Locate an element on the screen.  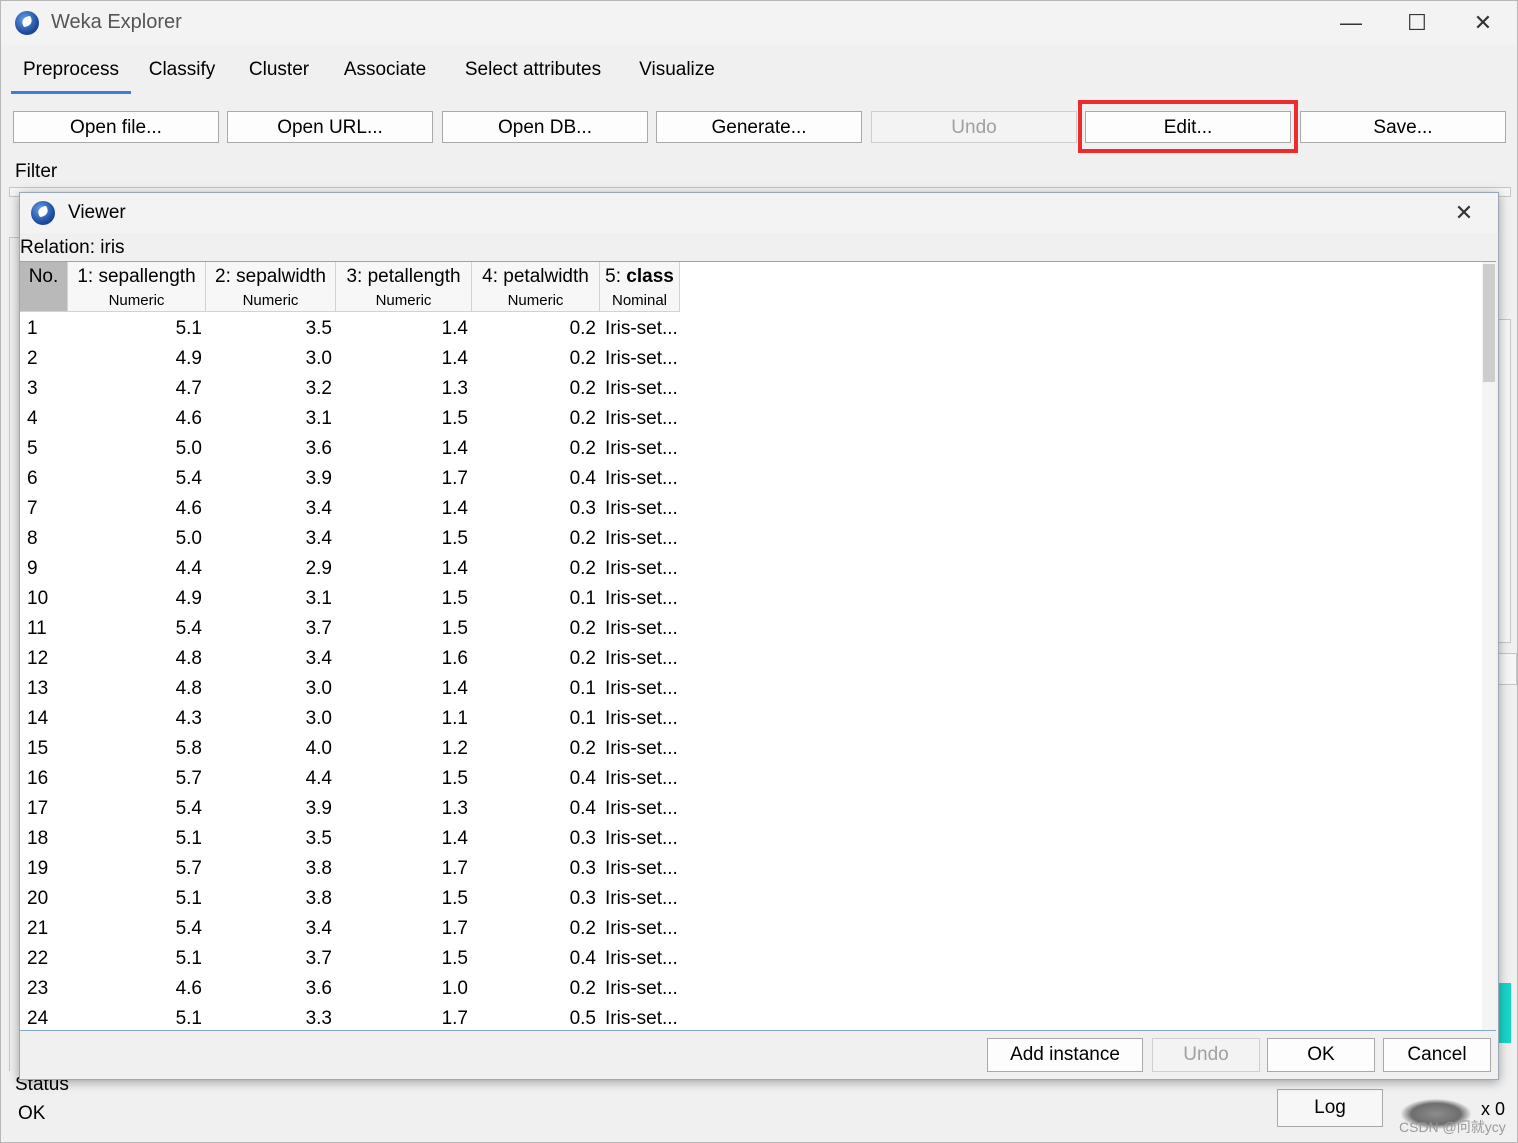
cell-no: 3 is located at coordinates (47, 389).